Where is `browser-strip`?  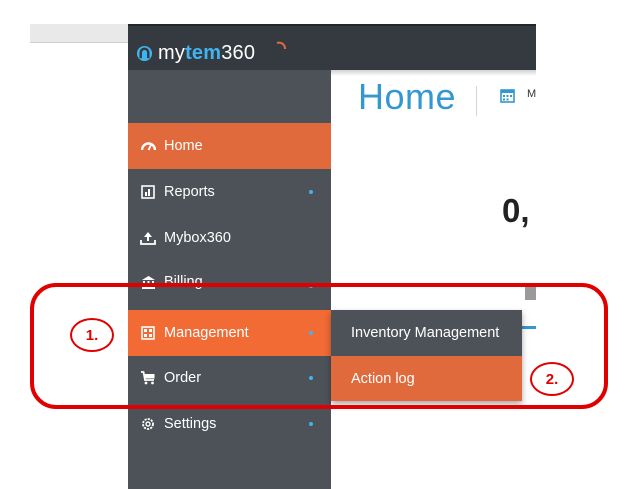
browser-strip is located at coordinates (79, 33).